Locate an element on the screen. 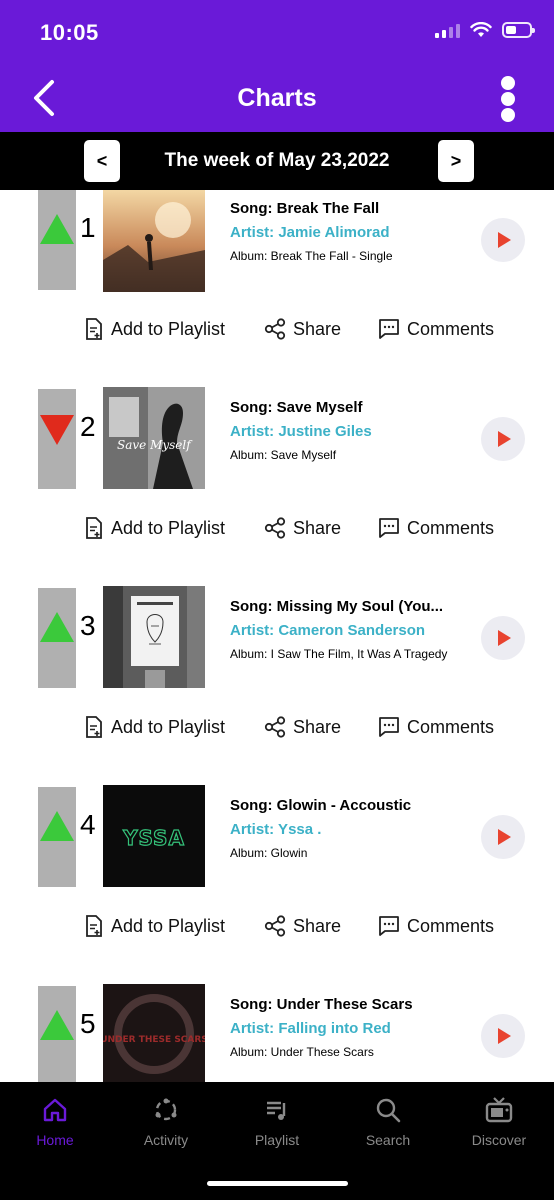 This screenshot has width=554, height=1200. cover-title: YSSA is located at coordinates (153, 838).